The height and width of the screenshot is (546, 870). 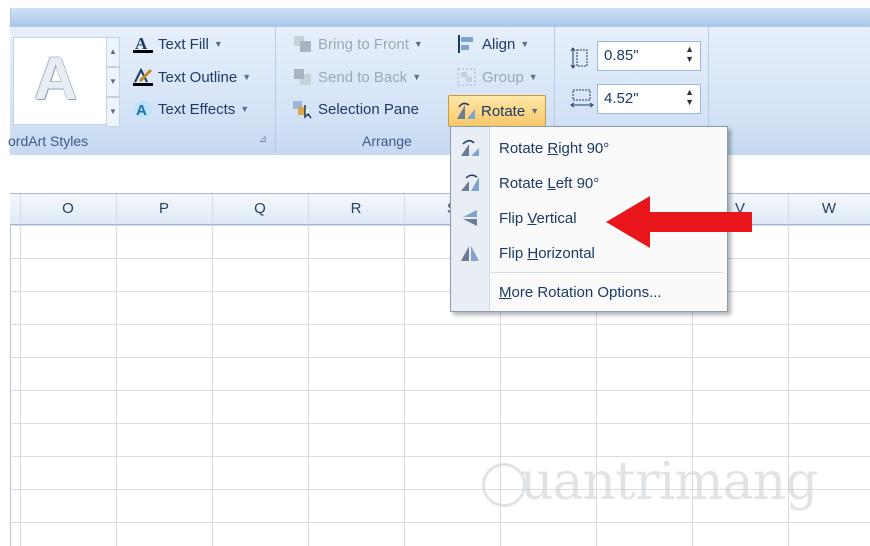 I want to click on label-part: orizontal, so click(x=566, y=253).